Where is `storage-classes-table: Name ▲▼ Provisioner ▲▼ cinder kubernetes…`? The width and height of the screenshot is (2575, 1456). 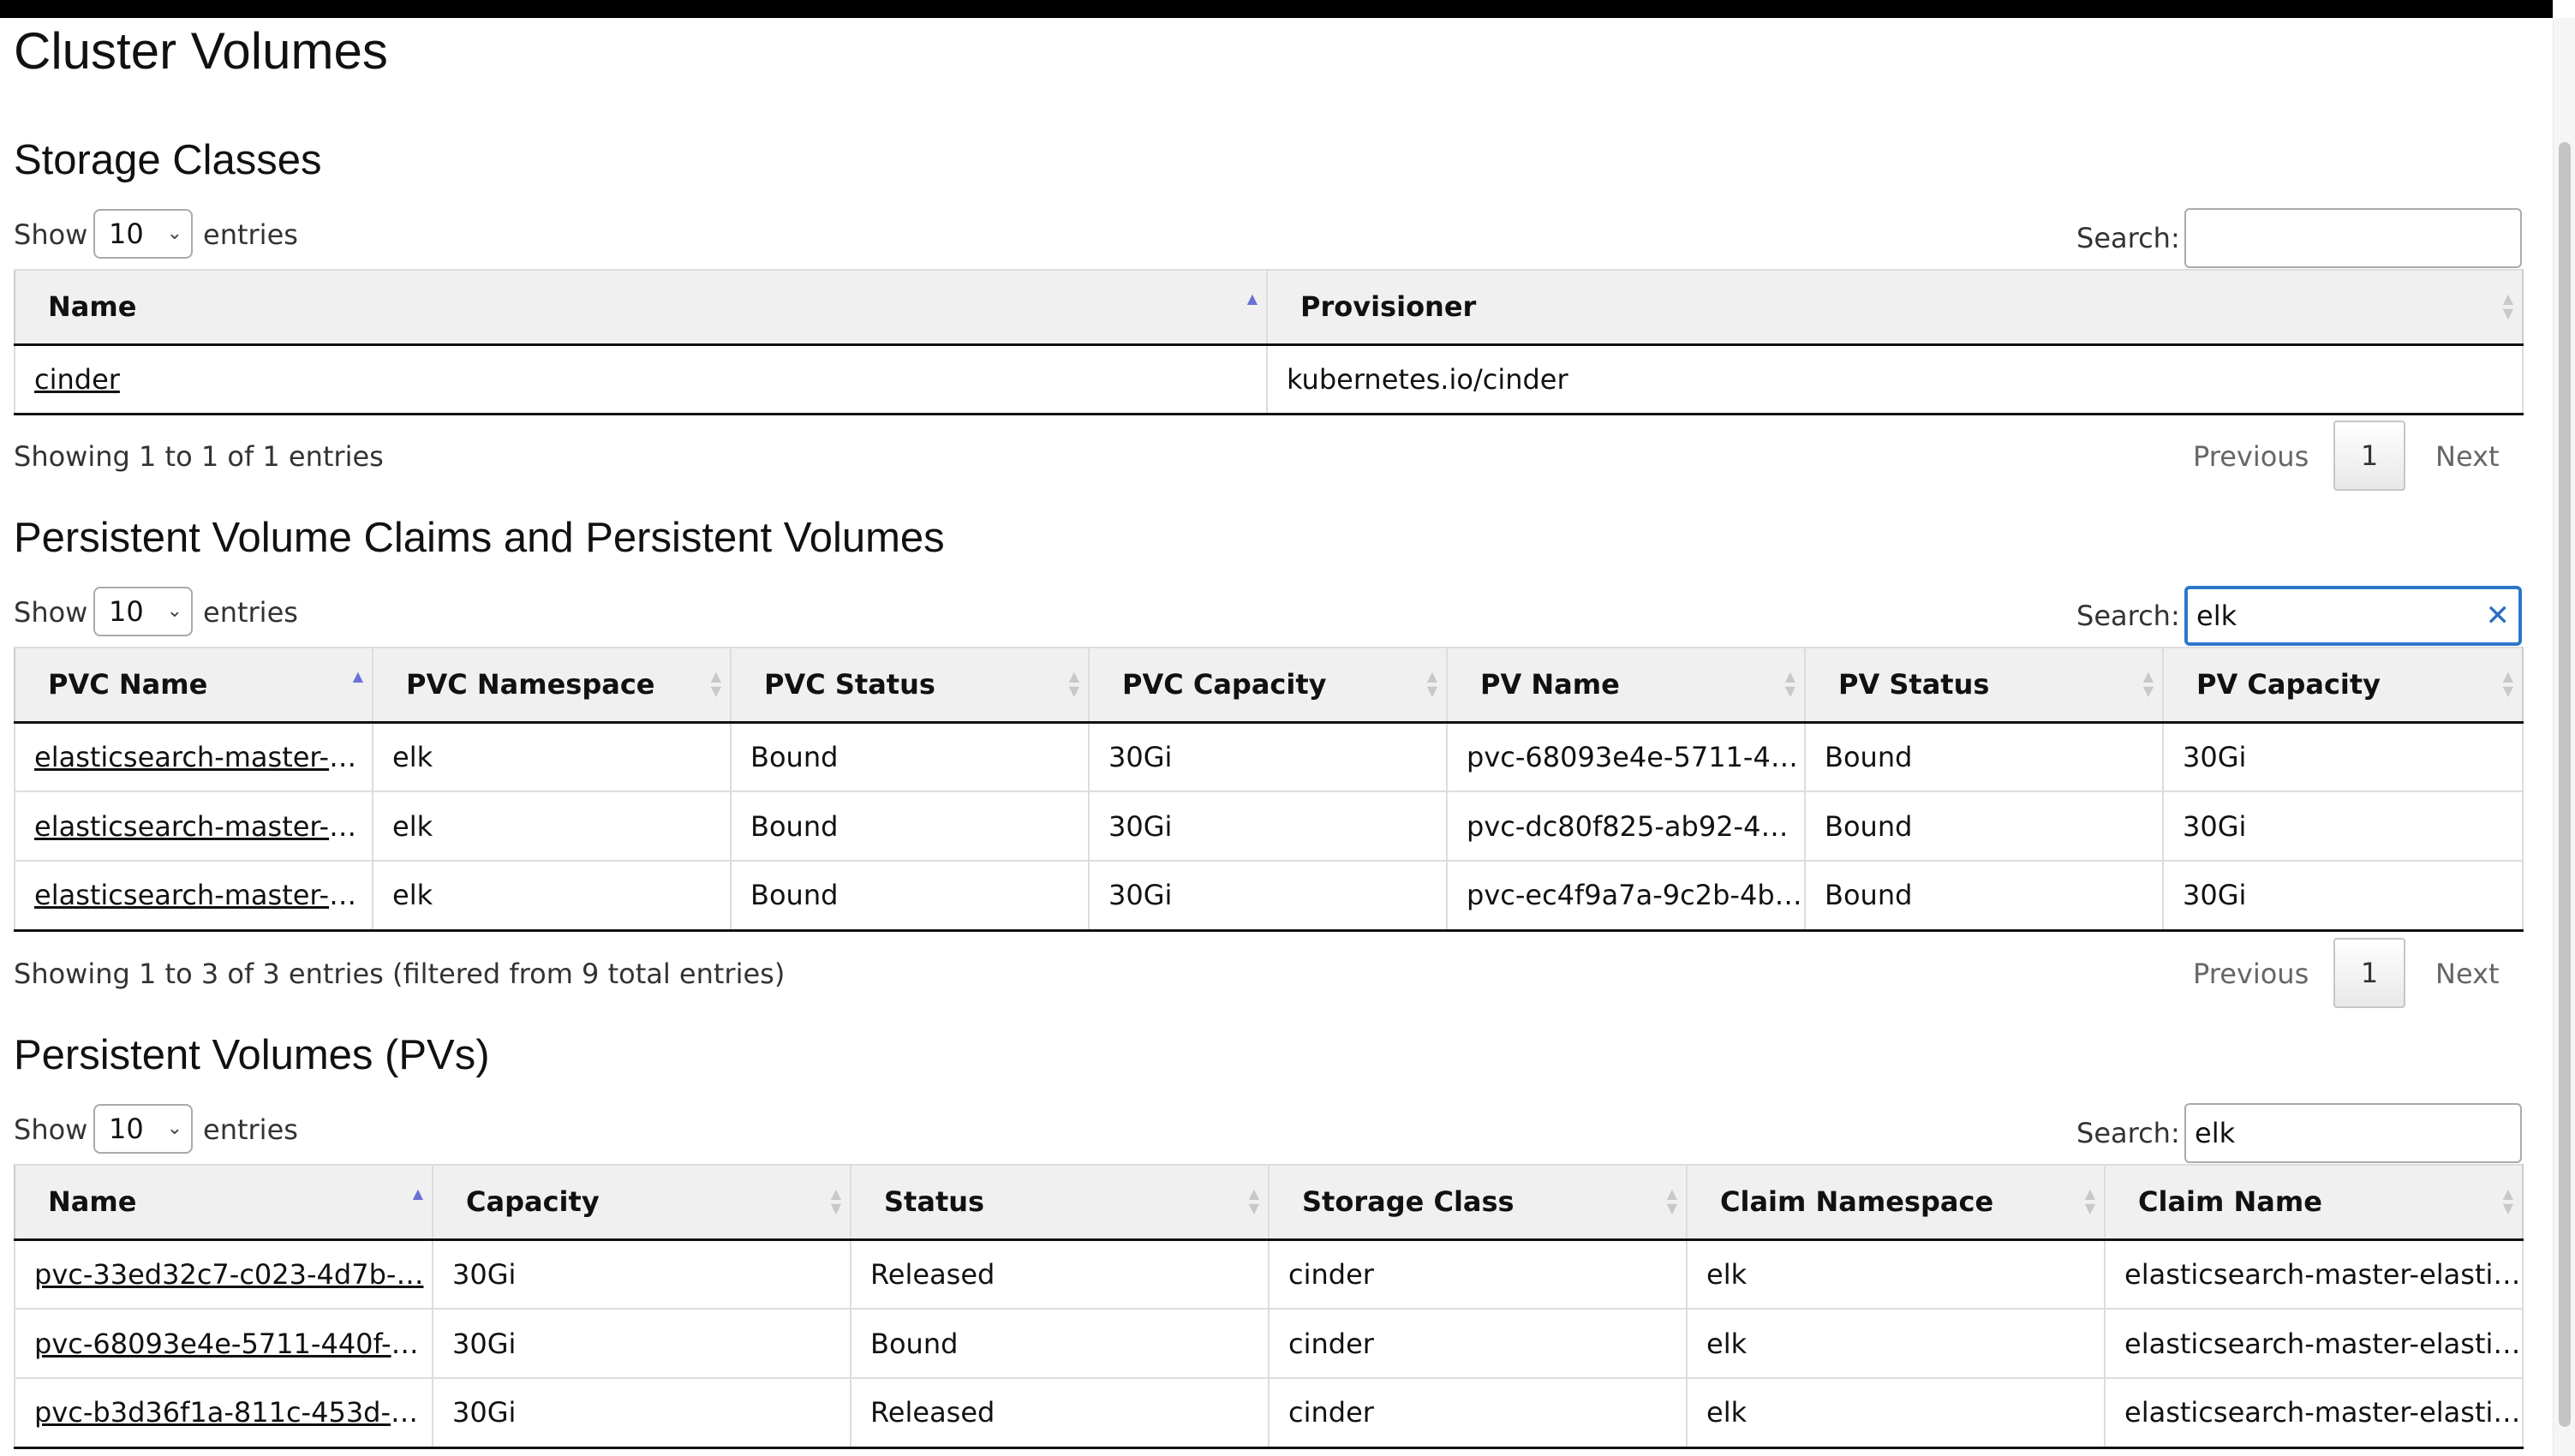 storage-classes-table: Name ▲▼ Provisioner ▲▼ cinder kubernetes… is located at coordinates (1269, 342).